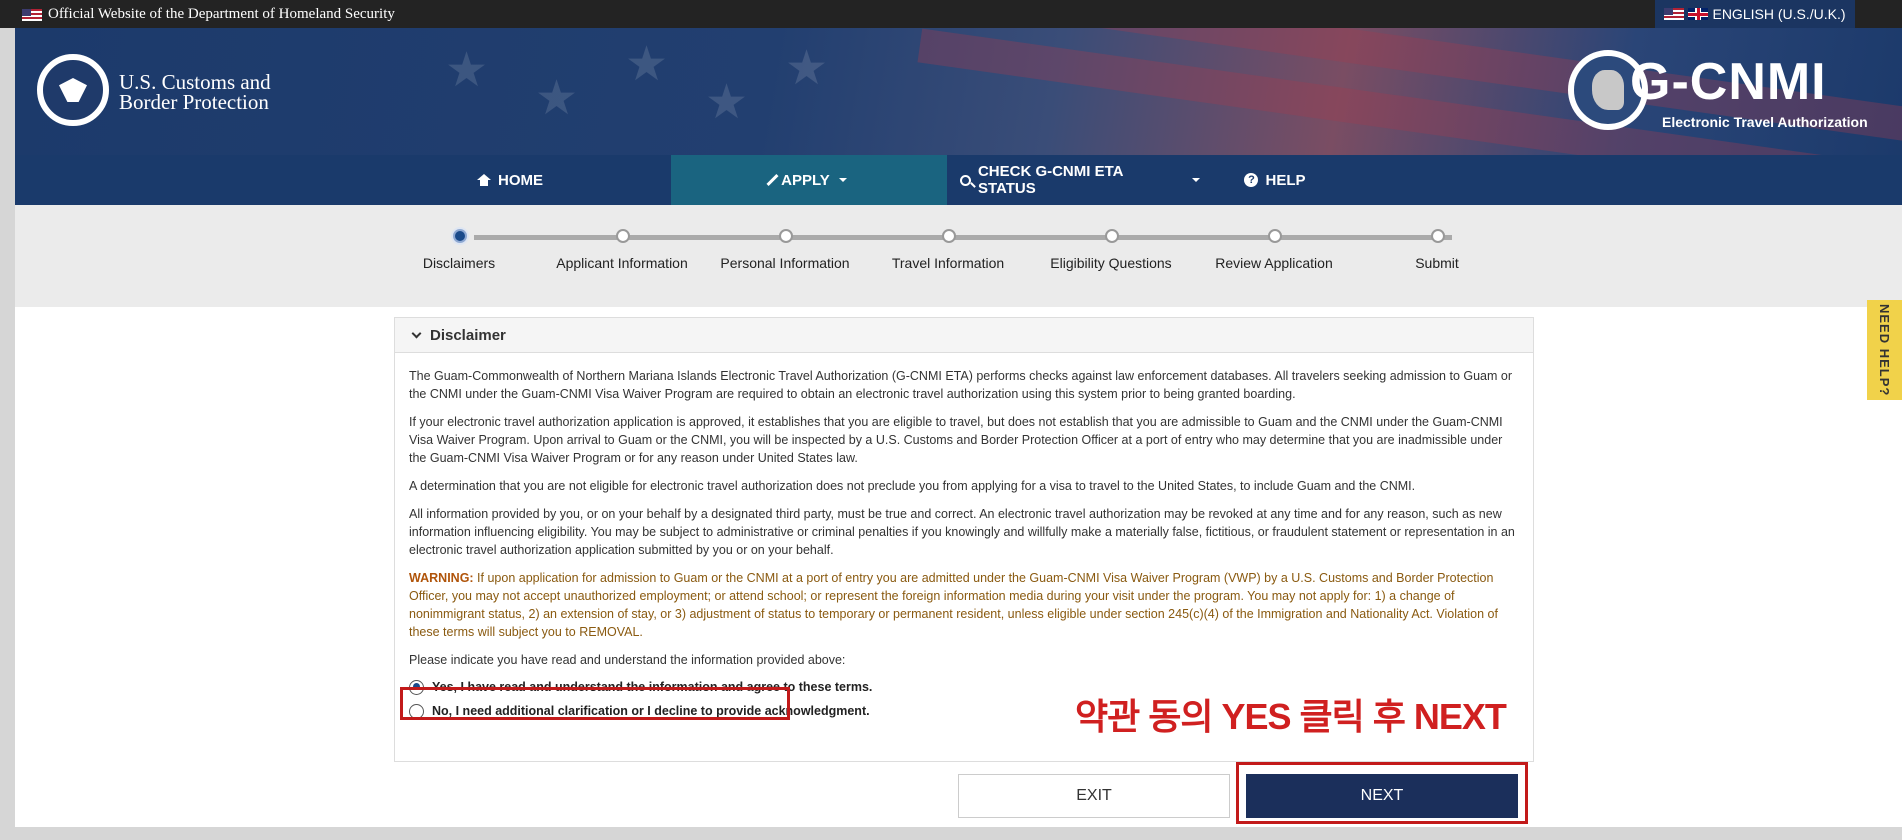  Describe the element at coordinates (964, 335) in the screenshot. I see `disclaimer-panel-header: Disclaimer` at that location.